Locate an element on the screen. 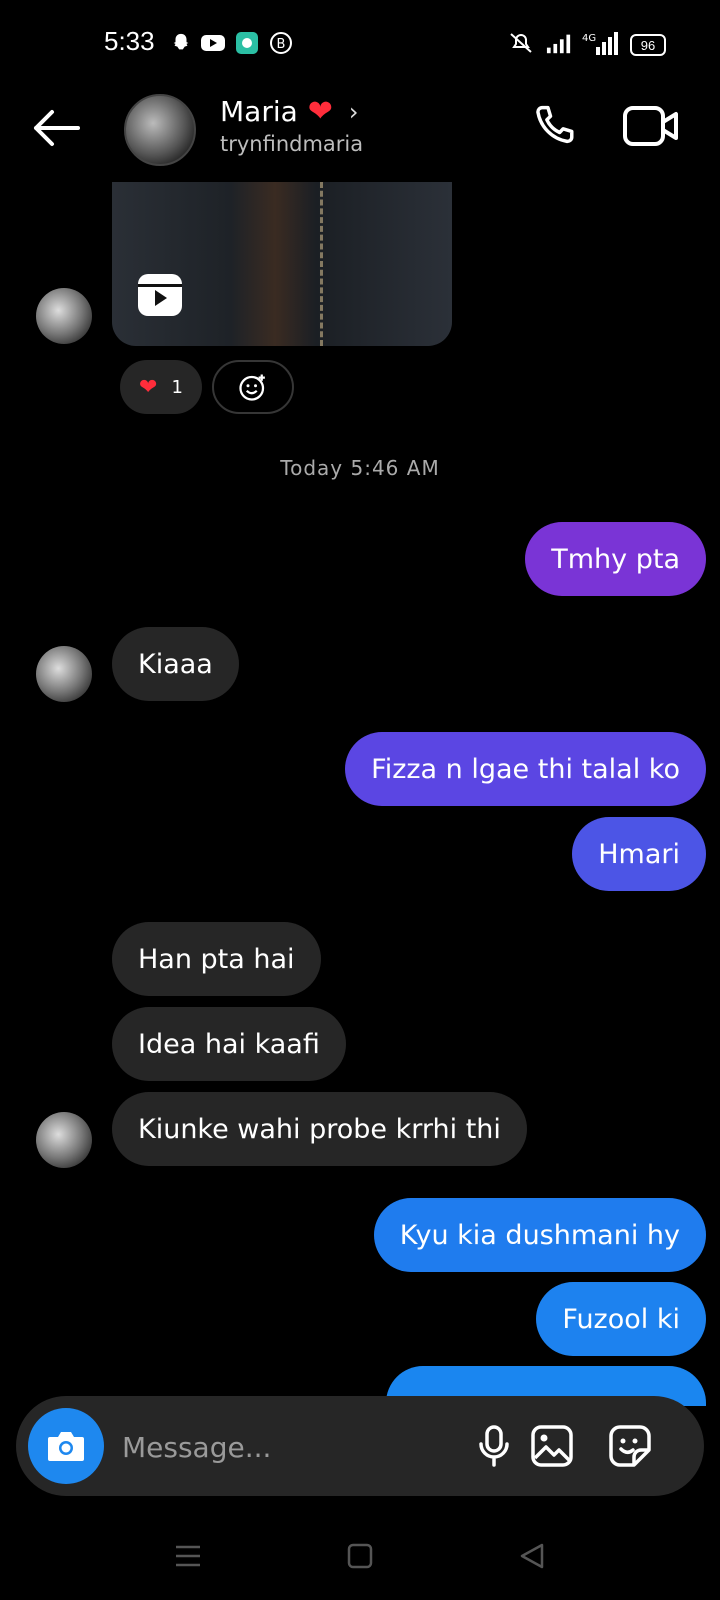 This screenshot has height=1600, width=720. contact-username: trynfindmaria is located at coordinates (292, 144).